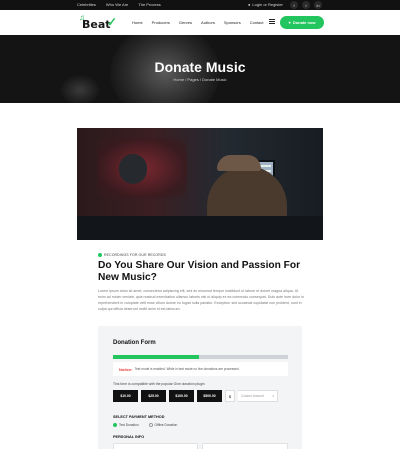 The image size is (400, 449). I want to click on custom-amount-placeholder: Custom Amount, so click(252, 396).